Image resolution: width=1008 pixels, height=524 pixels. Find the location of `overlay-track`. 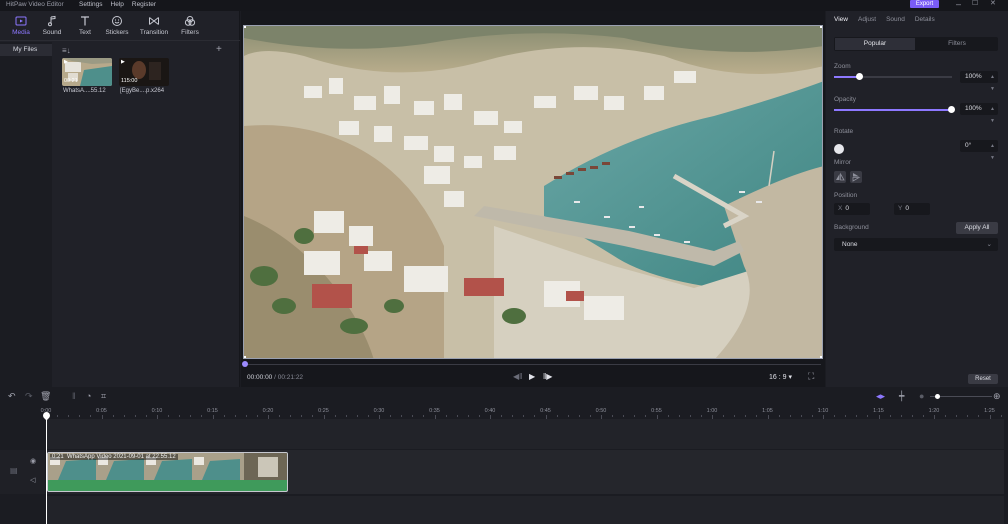

overlay-track is located at coordinates (525, 434).